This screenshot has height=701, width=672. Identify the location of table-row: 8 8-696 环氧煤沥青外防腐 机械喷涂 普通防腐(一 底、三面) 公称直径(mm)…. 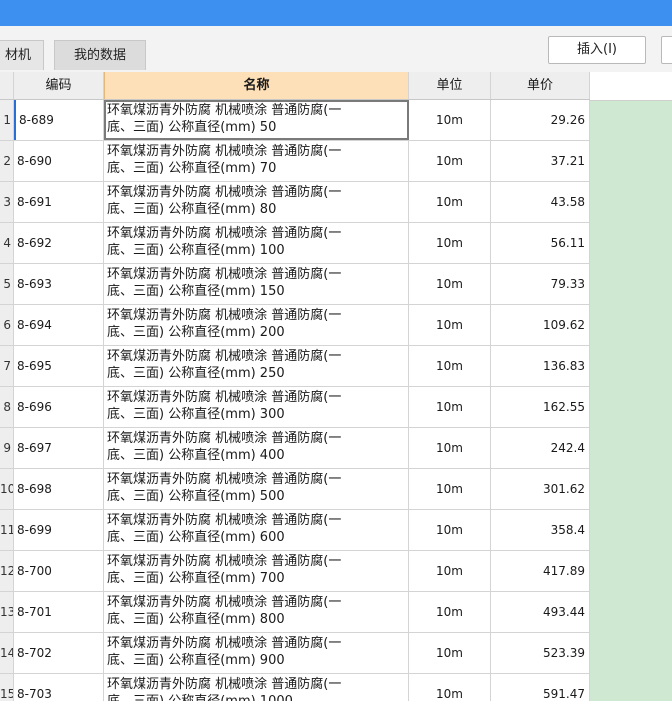
(295, 407).